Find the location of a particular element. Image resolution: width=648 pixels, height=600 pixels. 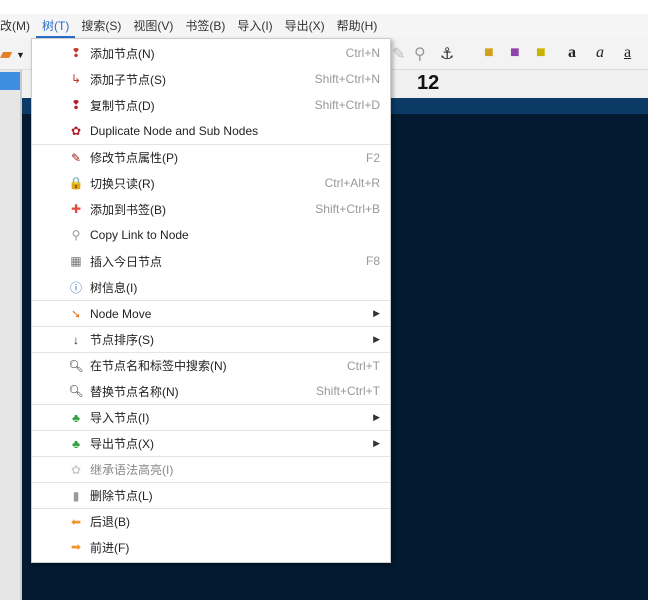

color-icon: ■ is located at coordinates (489, 53).